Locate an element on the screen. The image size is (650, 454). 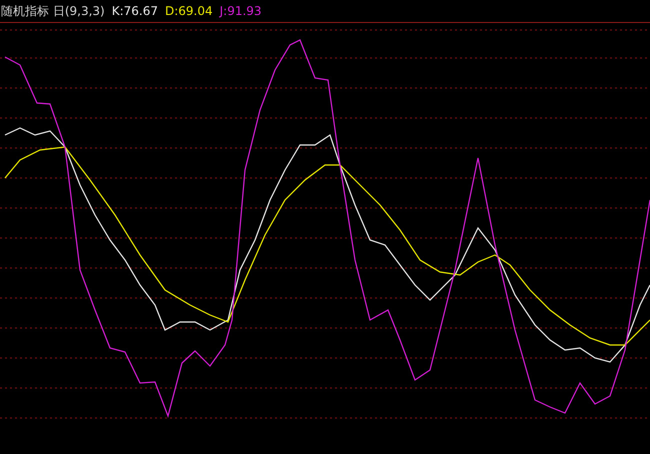
indicator-reading: D:69.04 is located at coordinates (188, 11).